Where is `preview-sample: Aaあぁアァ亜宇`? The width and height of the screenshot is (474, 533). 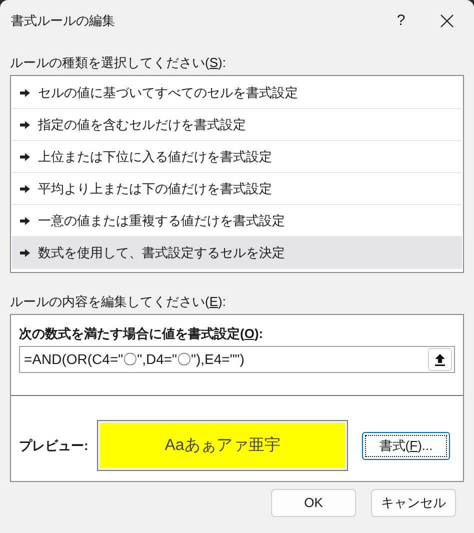 preview-sample: Aaあぁアァ亜宇 is located at coordinates (222, 445).